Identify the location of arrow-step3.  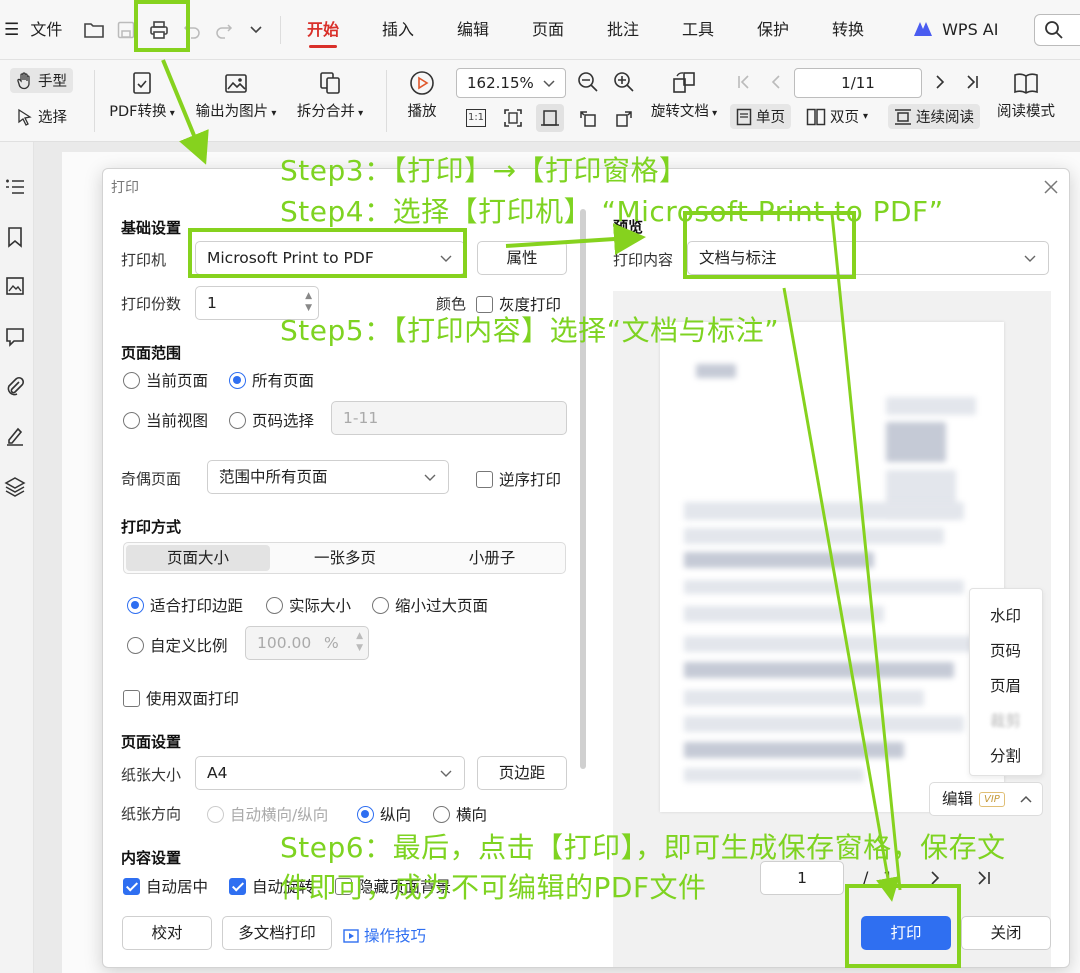
(185, 112).